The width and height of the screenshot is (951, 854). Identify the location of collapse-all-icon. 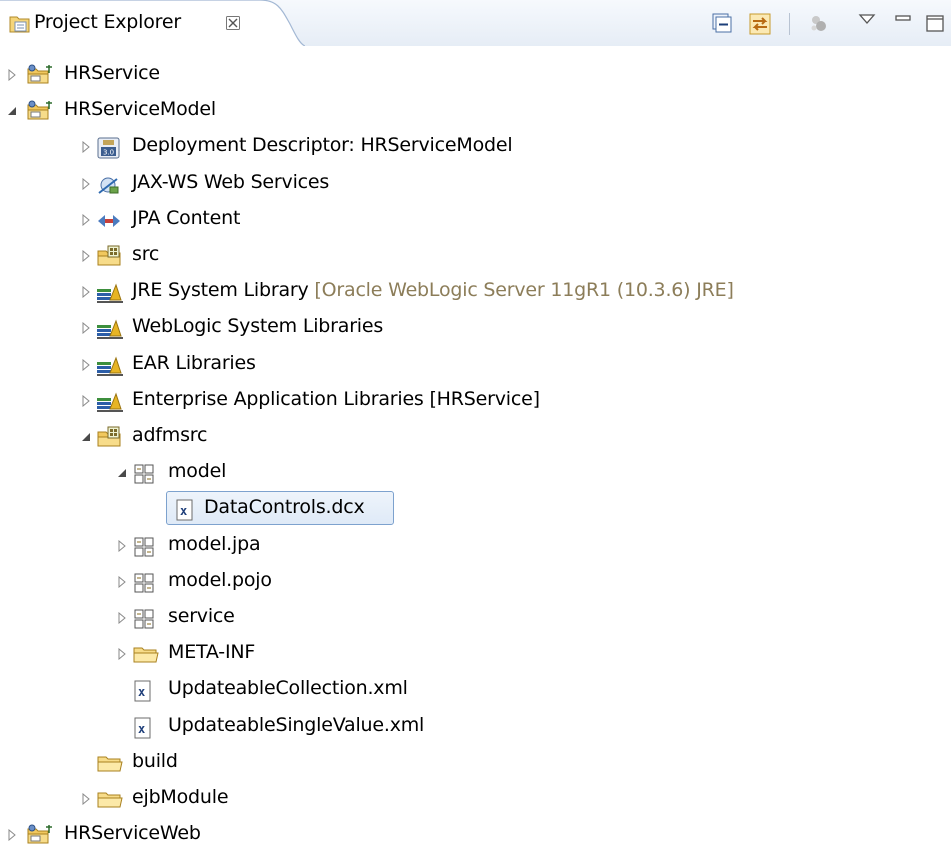
(722, 23).